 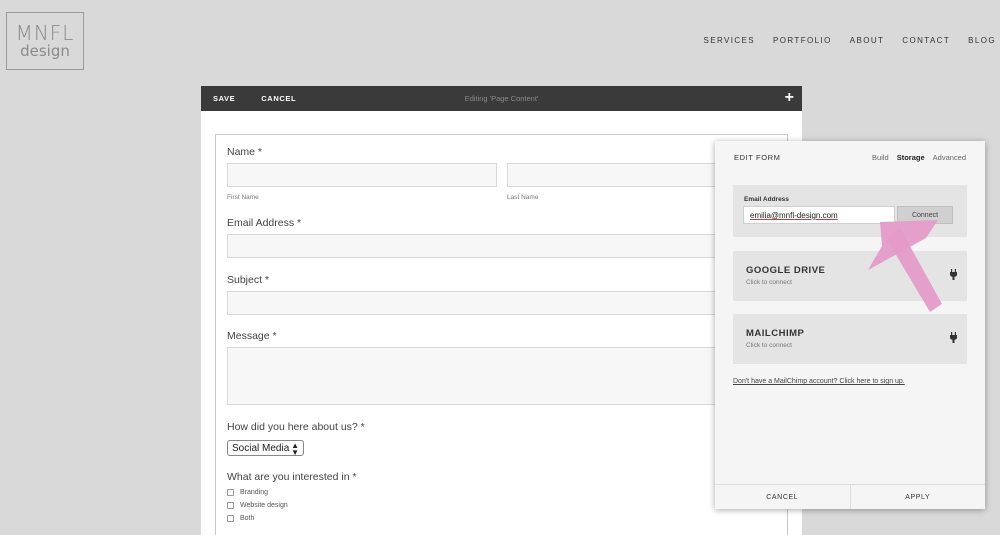 I want to click on panel-apply-button: APPLY, so click(x=918, y=497).